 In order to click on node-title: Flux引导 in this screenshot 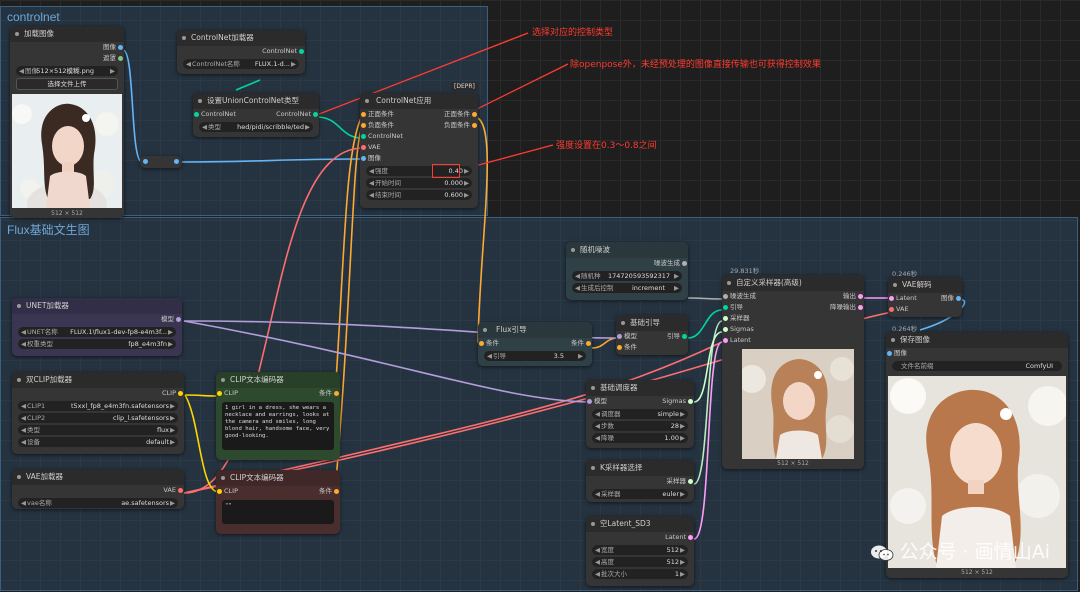, I will do `click(535, 330)`.